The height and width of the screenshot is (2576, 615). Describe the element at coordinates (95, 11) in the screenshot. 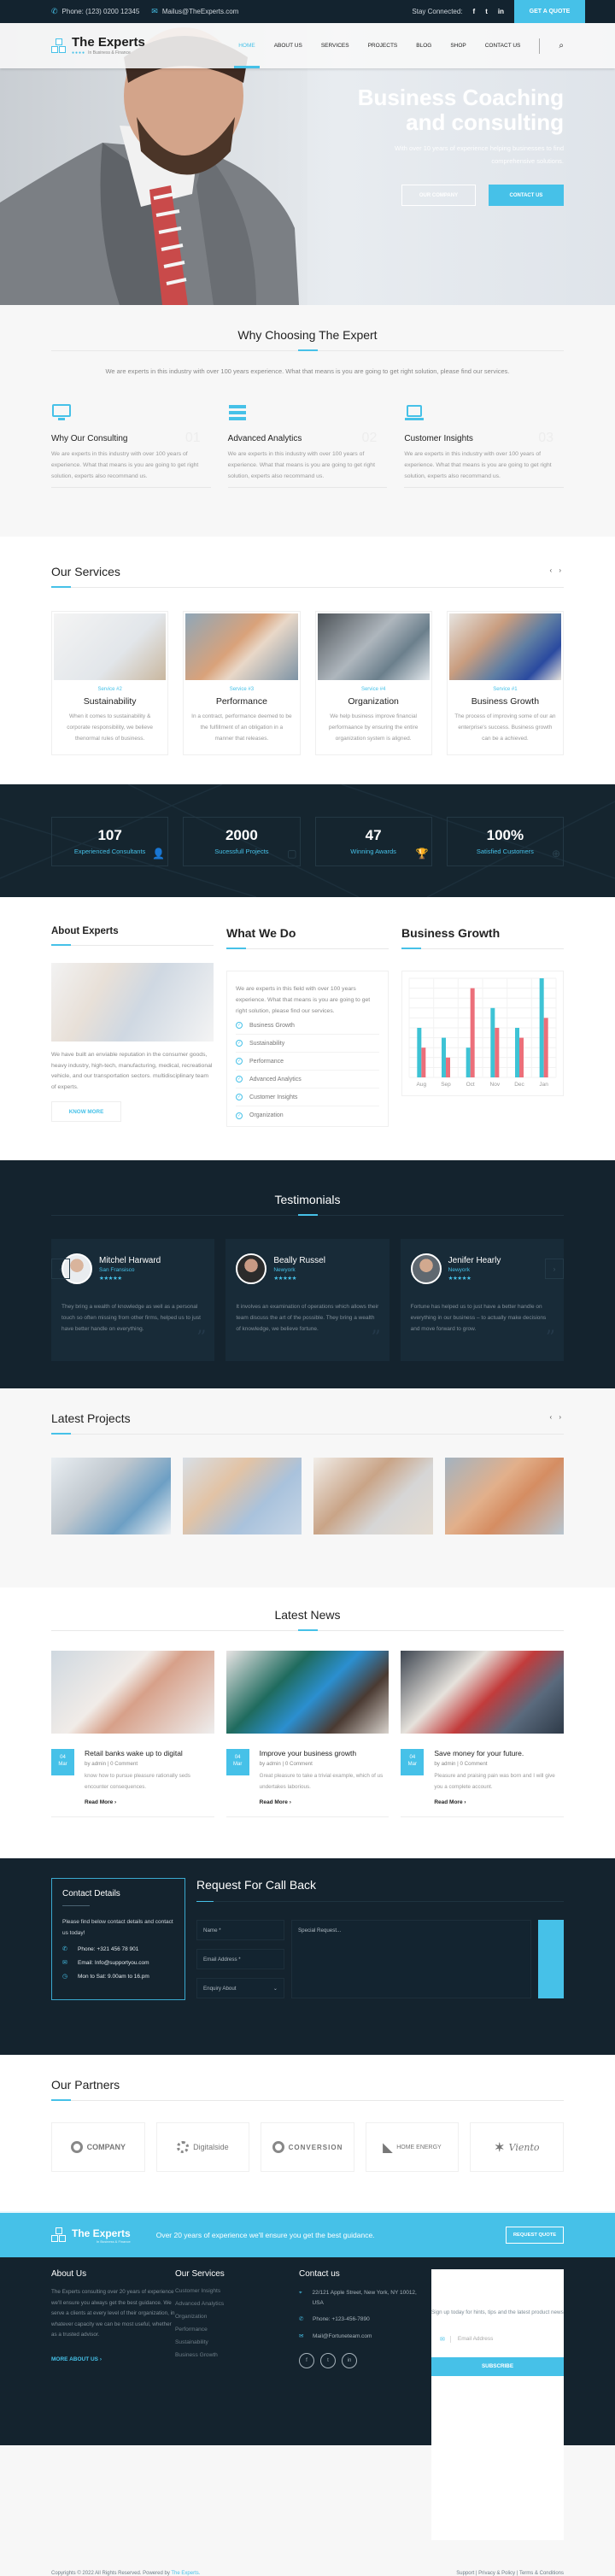

I see `topbar-phone: ✆ Phone: (123) 0200 12345` at that location.